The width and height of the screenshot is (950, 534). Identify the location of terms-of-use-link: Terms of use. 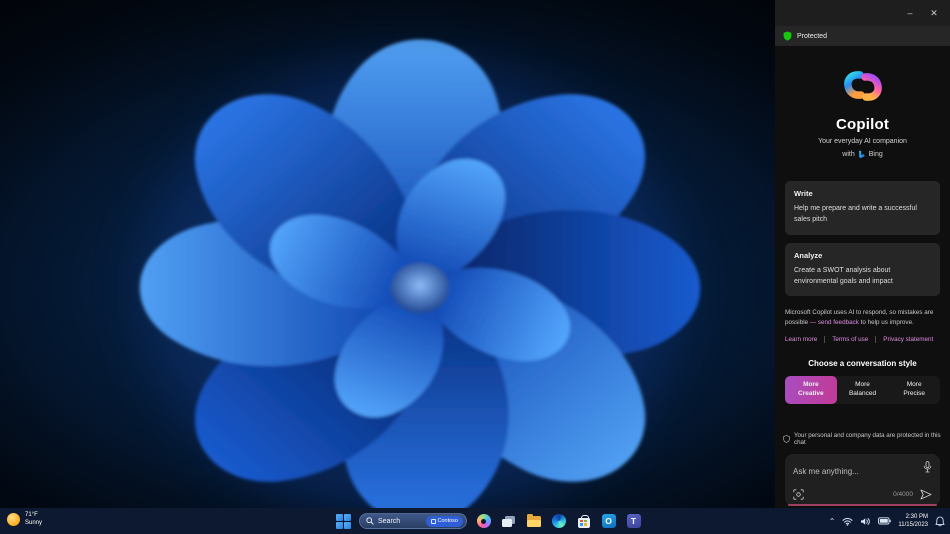
(850, 339).